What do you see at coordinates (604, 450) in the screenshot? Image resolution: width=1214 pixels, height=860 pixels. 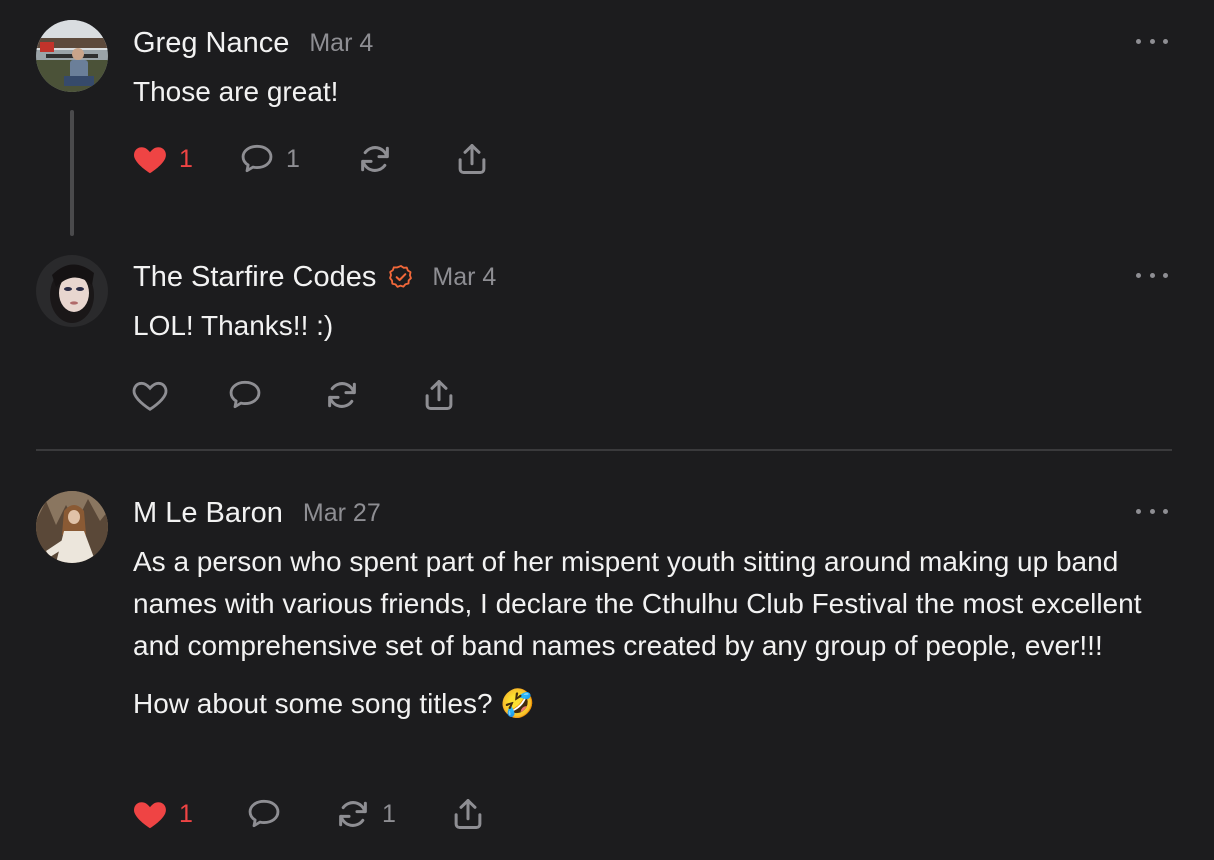 I see `thread-divider` at bounding box center [604, 450].